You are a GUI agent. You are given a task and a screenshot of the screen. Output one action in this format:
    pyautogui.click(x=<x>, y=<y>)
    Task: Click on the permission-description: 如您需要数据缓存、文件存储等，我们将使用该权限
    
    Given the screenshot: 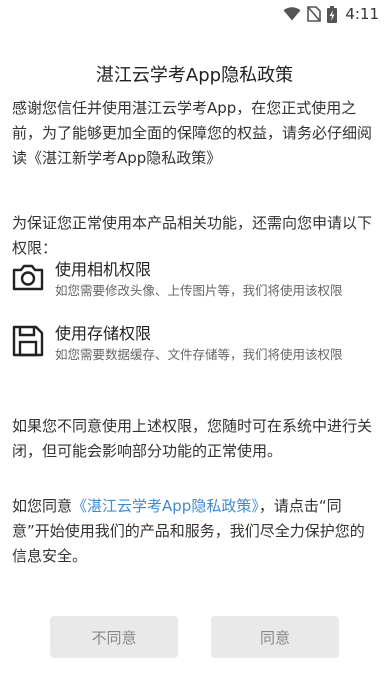 What is the action you would take?
    pyautogui.click(x=199, y=354)
    